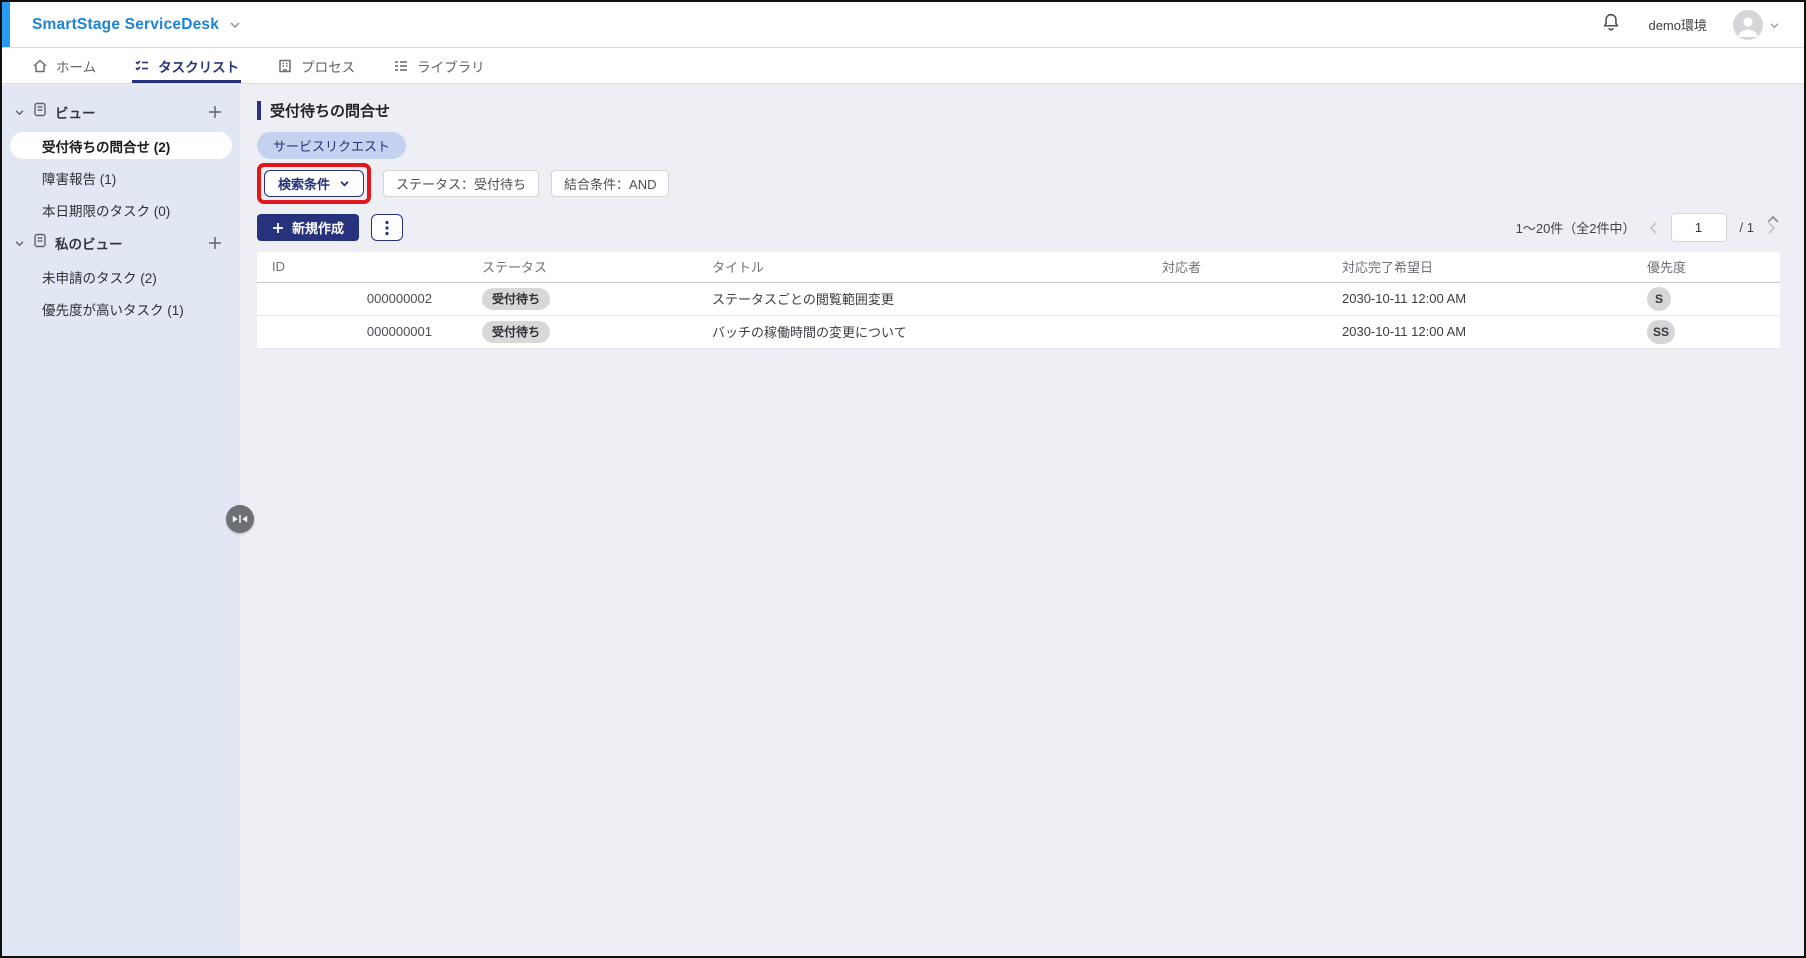 Image resolution: width=1806 pixels, height=958 pixels. What do you see at coordinates (1706, 267) in the screenshot?
I see `column-header-priority: 優先度` at bounding box center [1706, 267].